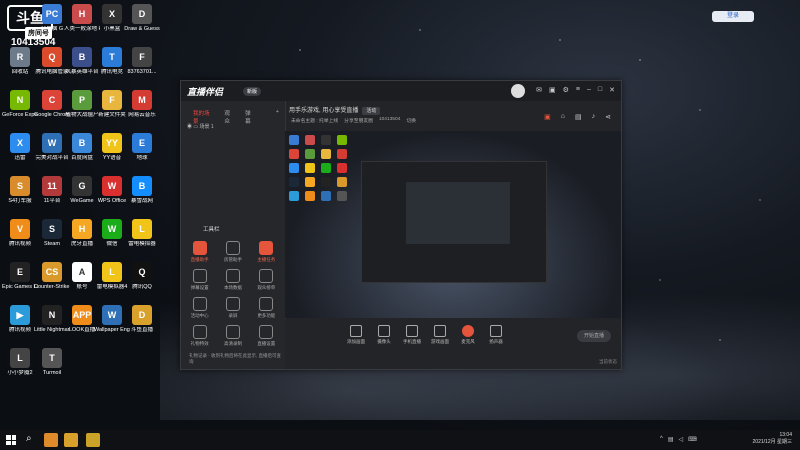 The height and width of the screenshot is (450, 800). I want to click on desktop-icon: D Draw & Guess, so click(142, 18).